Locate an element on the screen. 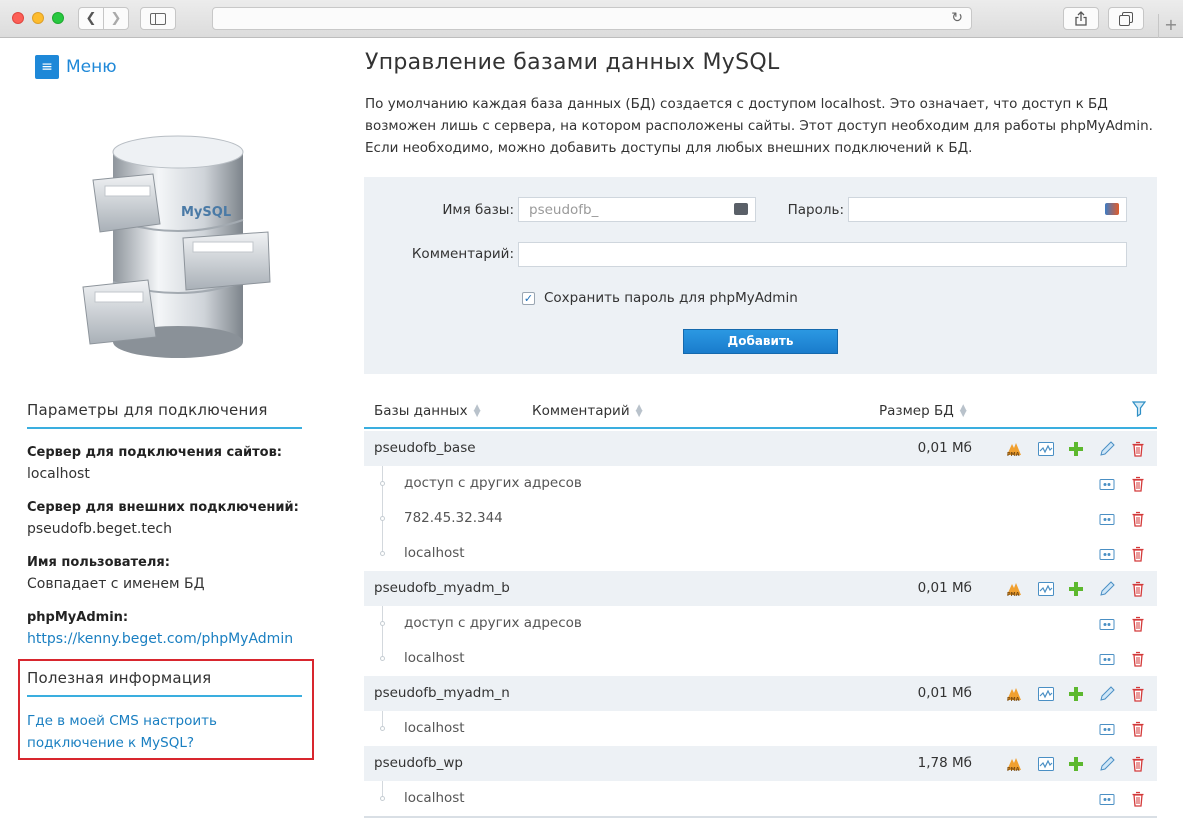 This screenshot has width=1183, height=833. forward-button: ❯ is located at coordinates (116, 18).